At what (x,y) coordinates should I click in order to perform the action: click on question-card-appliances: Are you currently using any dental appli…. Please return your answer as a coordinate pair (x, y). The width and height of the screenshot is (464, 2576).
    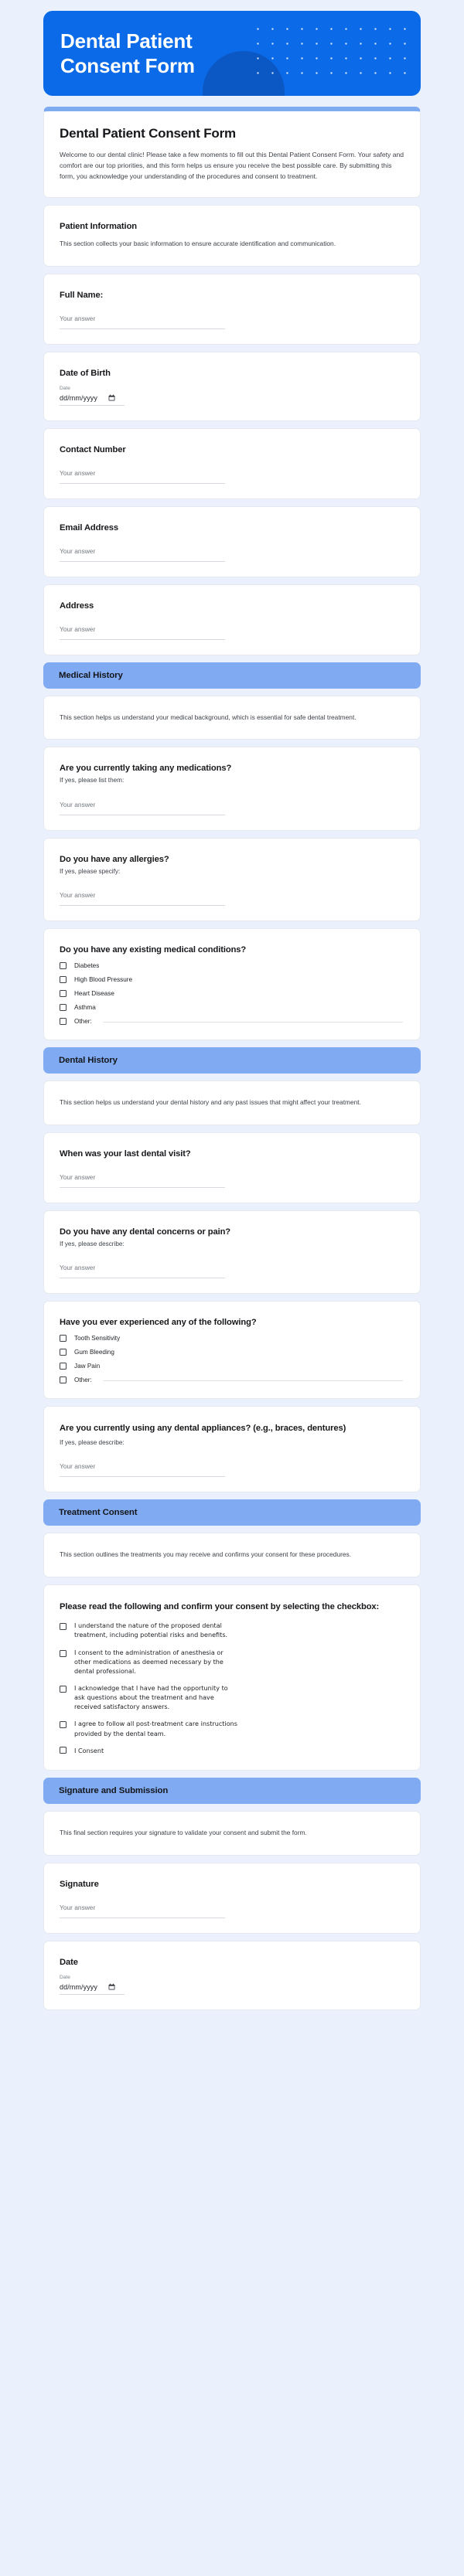
    Looking at the image, I should click on (232, 1449).